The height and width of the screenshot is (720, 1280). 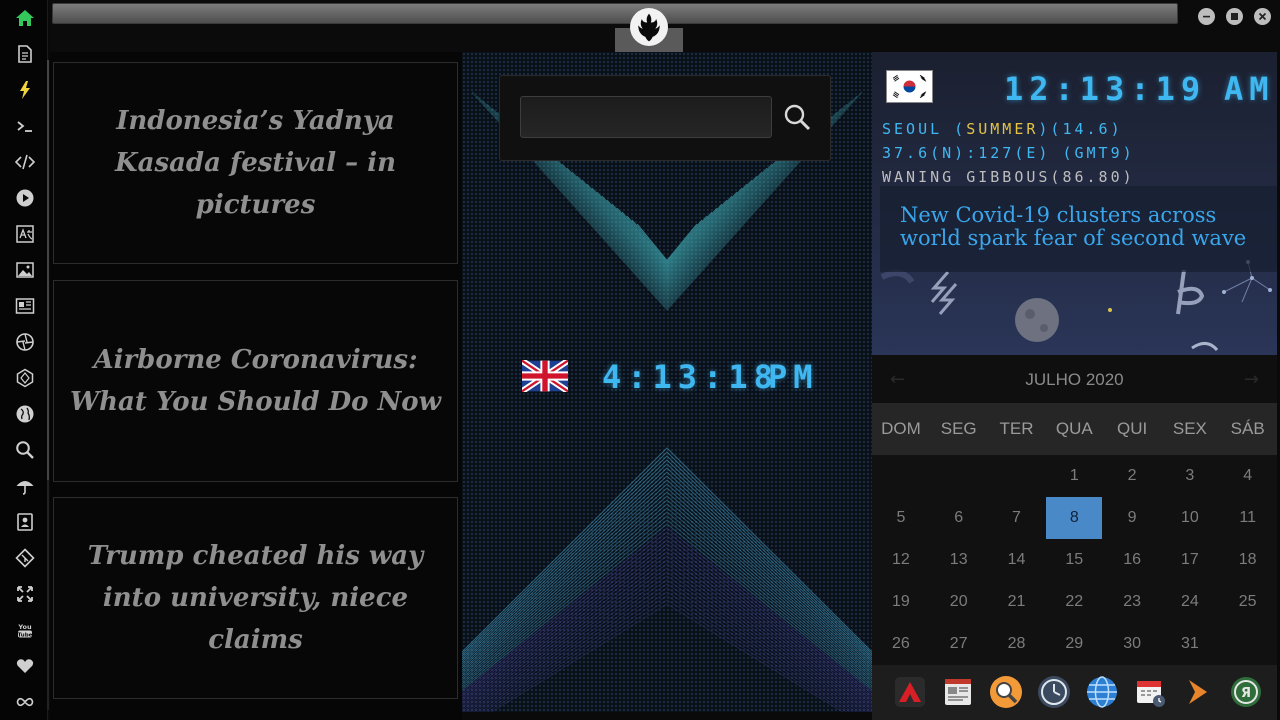 What do you see at coordinates (1132, 560) in the screenshot?
I see `calendar-day: 16` at bounding box center [1132, 560].